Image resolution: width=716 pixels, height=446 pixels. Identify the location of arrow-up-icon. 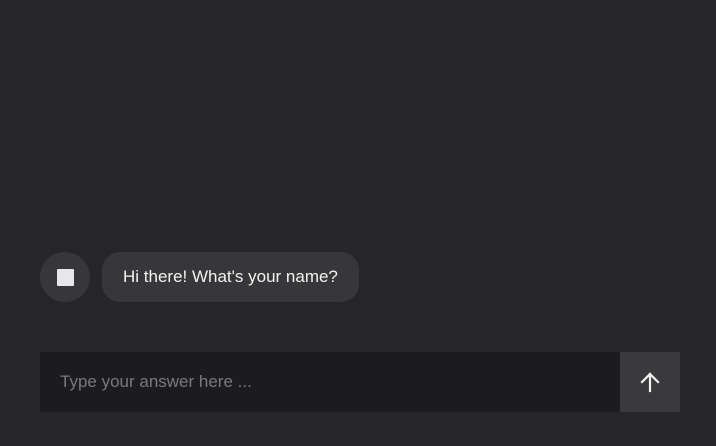
(650, 382).